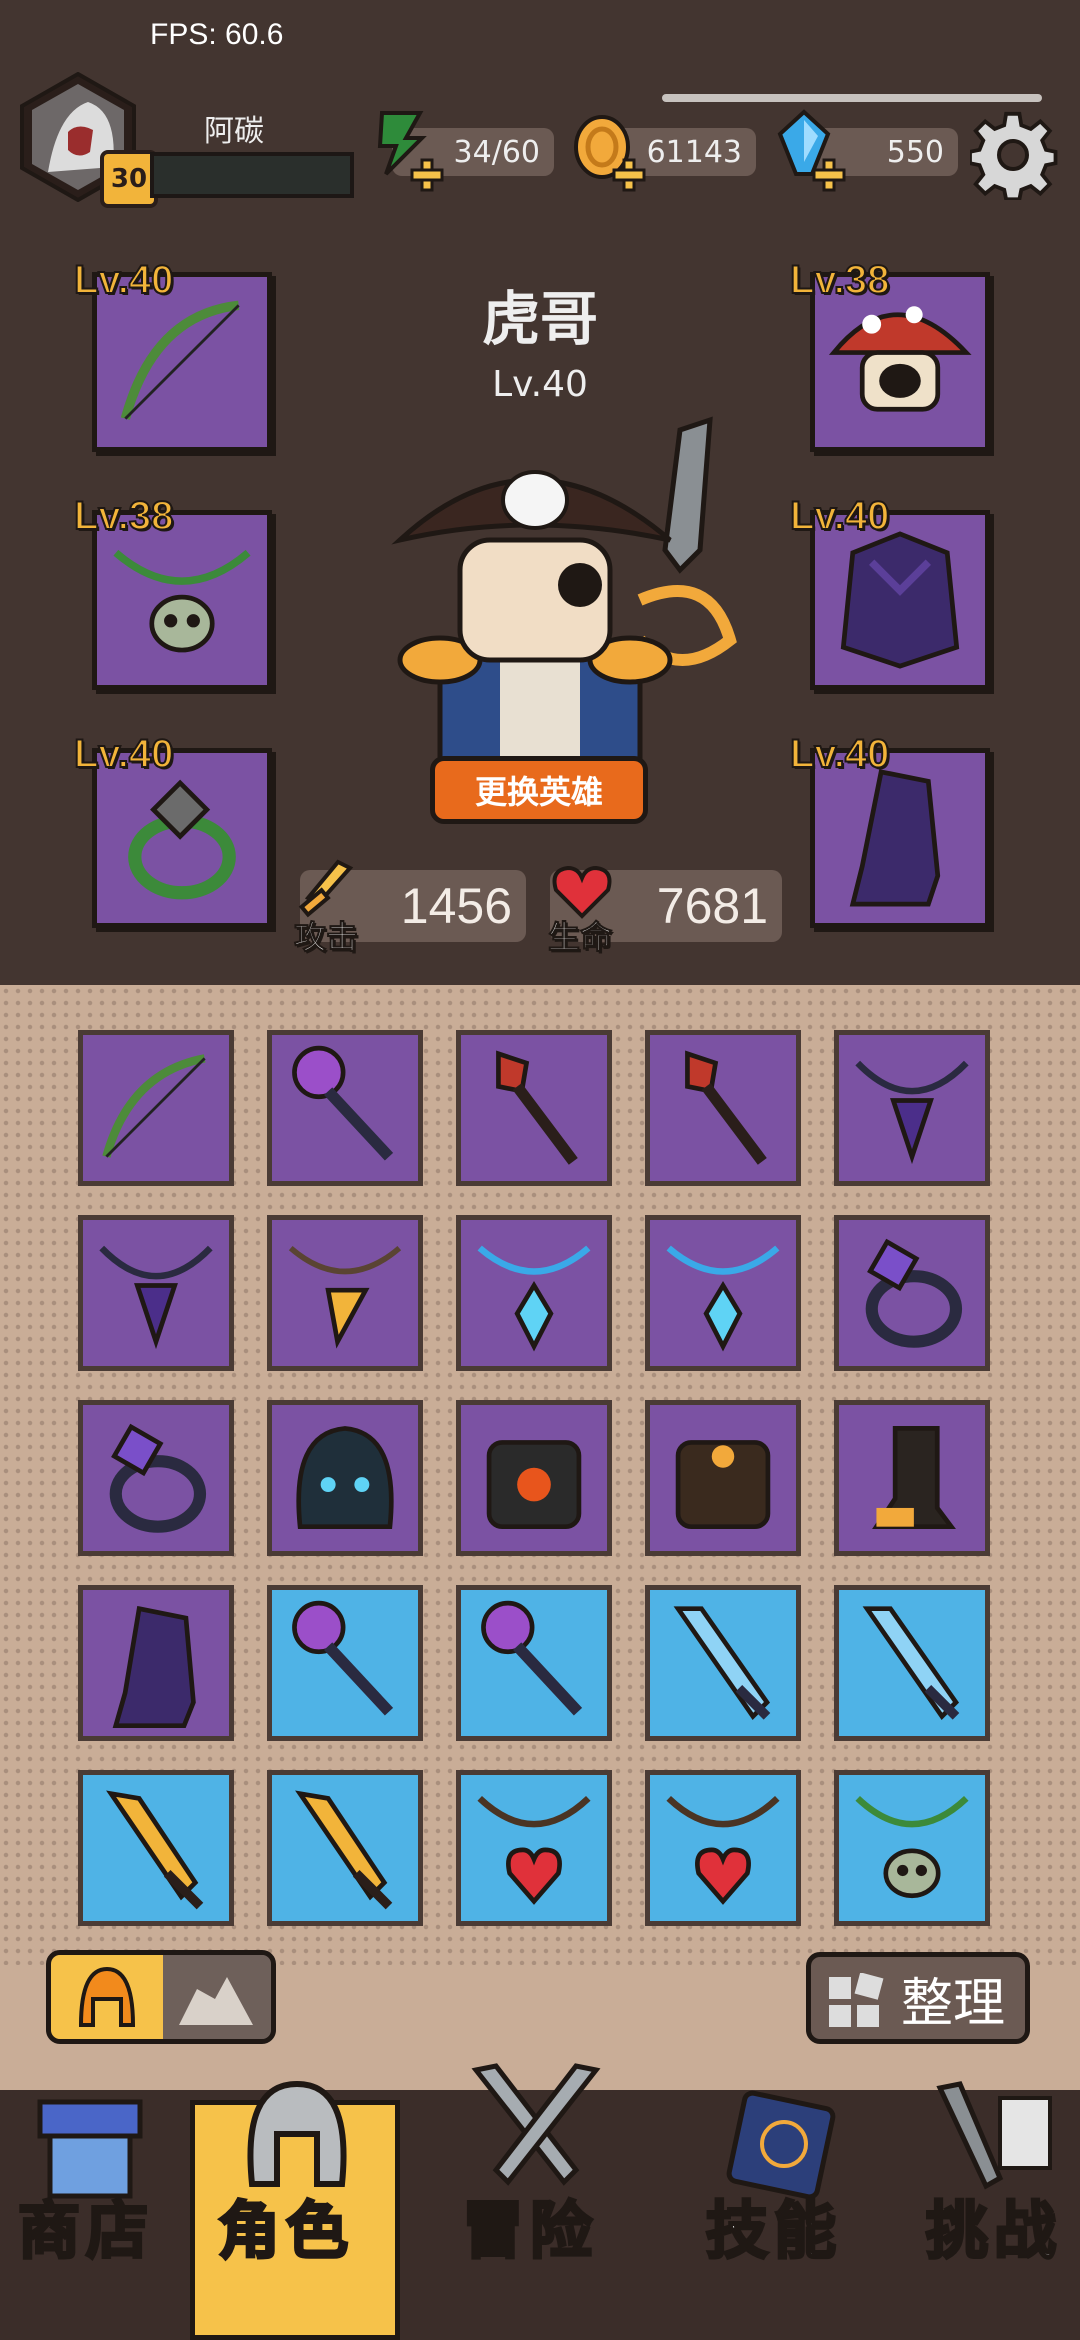  I want to click on bow-icon, so click(154, 1106).